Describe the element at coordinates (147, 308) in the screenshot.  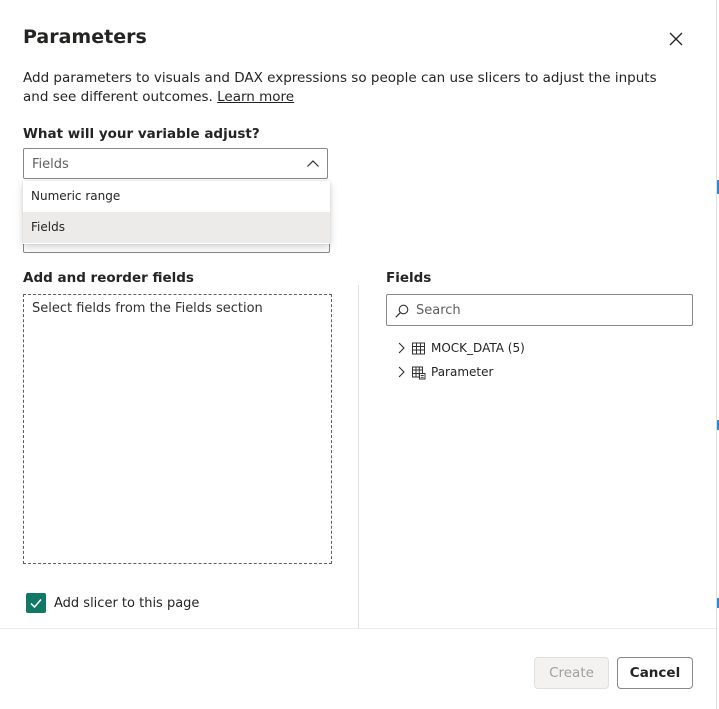
I see `drop-zone-placeholder: Select fields from the Fields section` at that location.